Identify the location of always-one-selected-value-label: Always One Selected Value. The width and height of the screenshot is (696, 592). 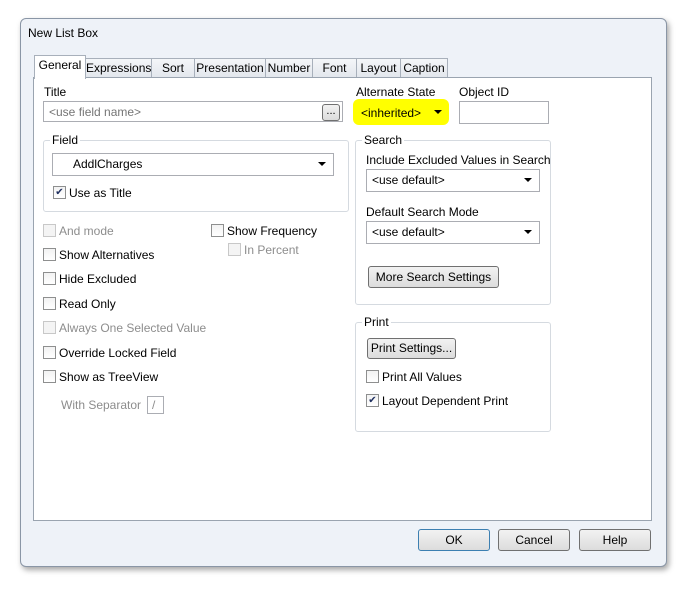
(133, 328).